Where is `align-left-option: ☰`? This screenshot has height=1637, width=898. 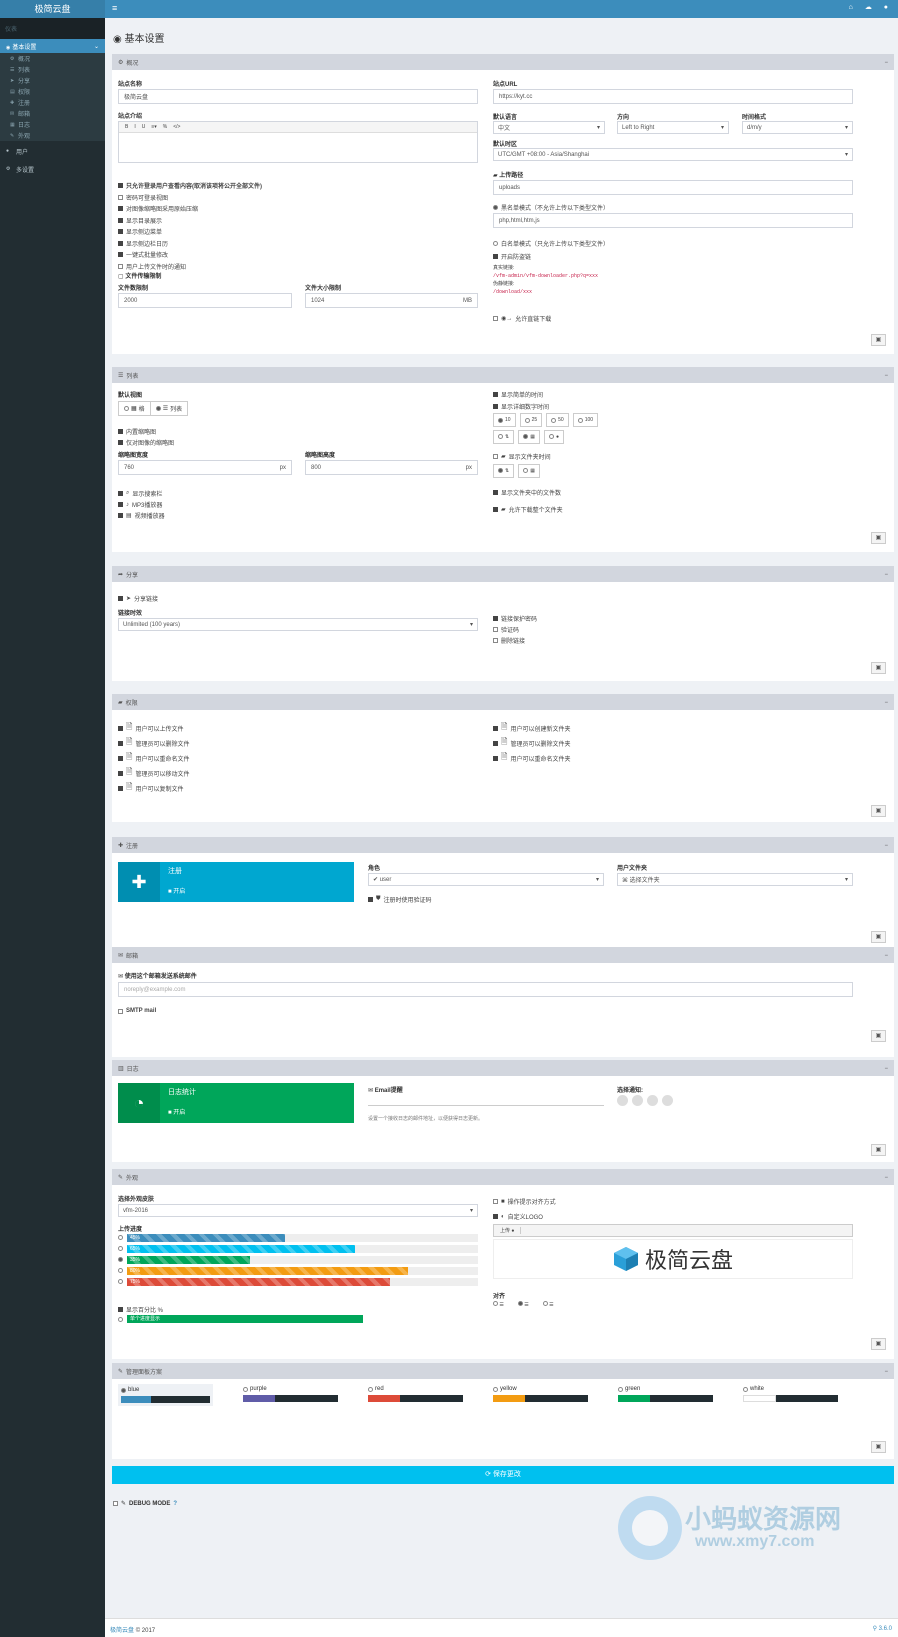 align-left-option: ☰ is located at coordinates (498, 1304).